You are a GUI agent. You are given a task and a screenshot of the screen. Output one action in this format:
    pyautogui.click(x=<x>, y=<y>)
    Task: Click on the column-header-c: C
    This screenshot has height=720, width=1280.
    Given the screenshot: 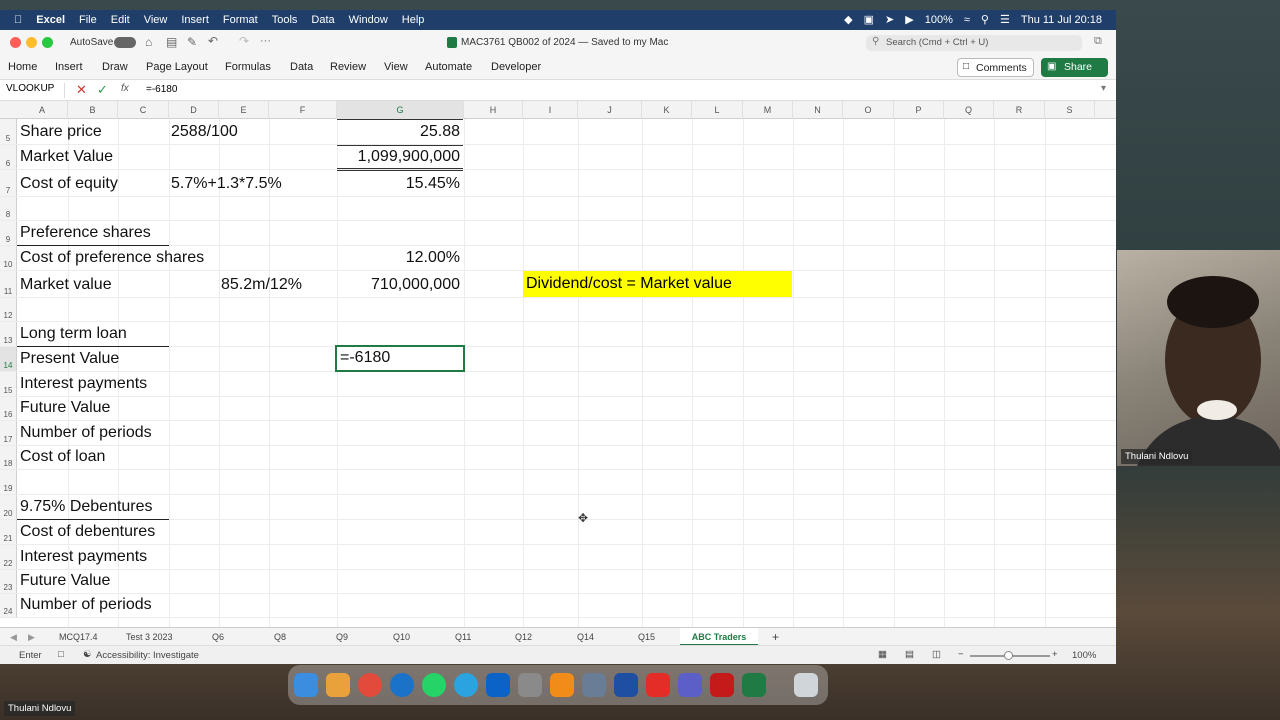 What is the action you would take?
    pyautogui.click(x=143, y=110)
    